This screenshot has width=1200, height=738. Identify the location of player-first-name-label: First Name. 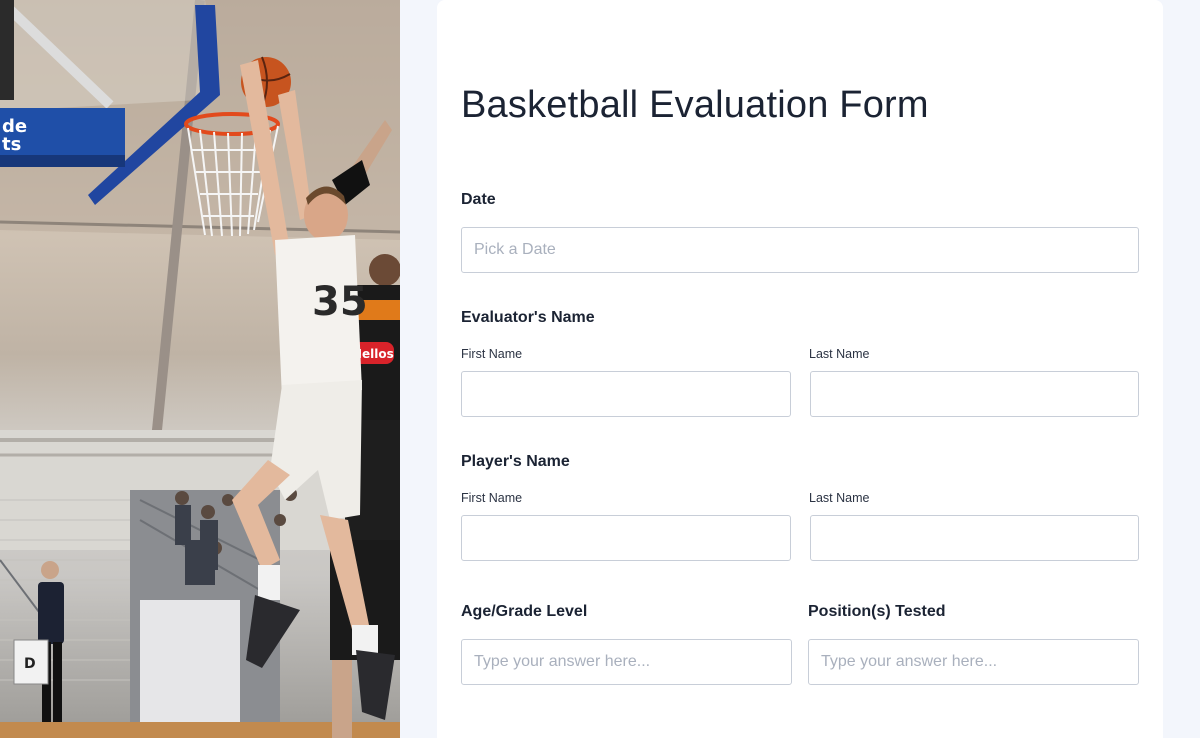
(492, 498).